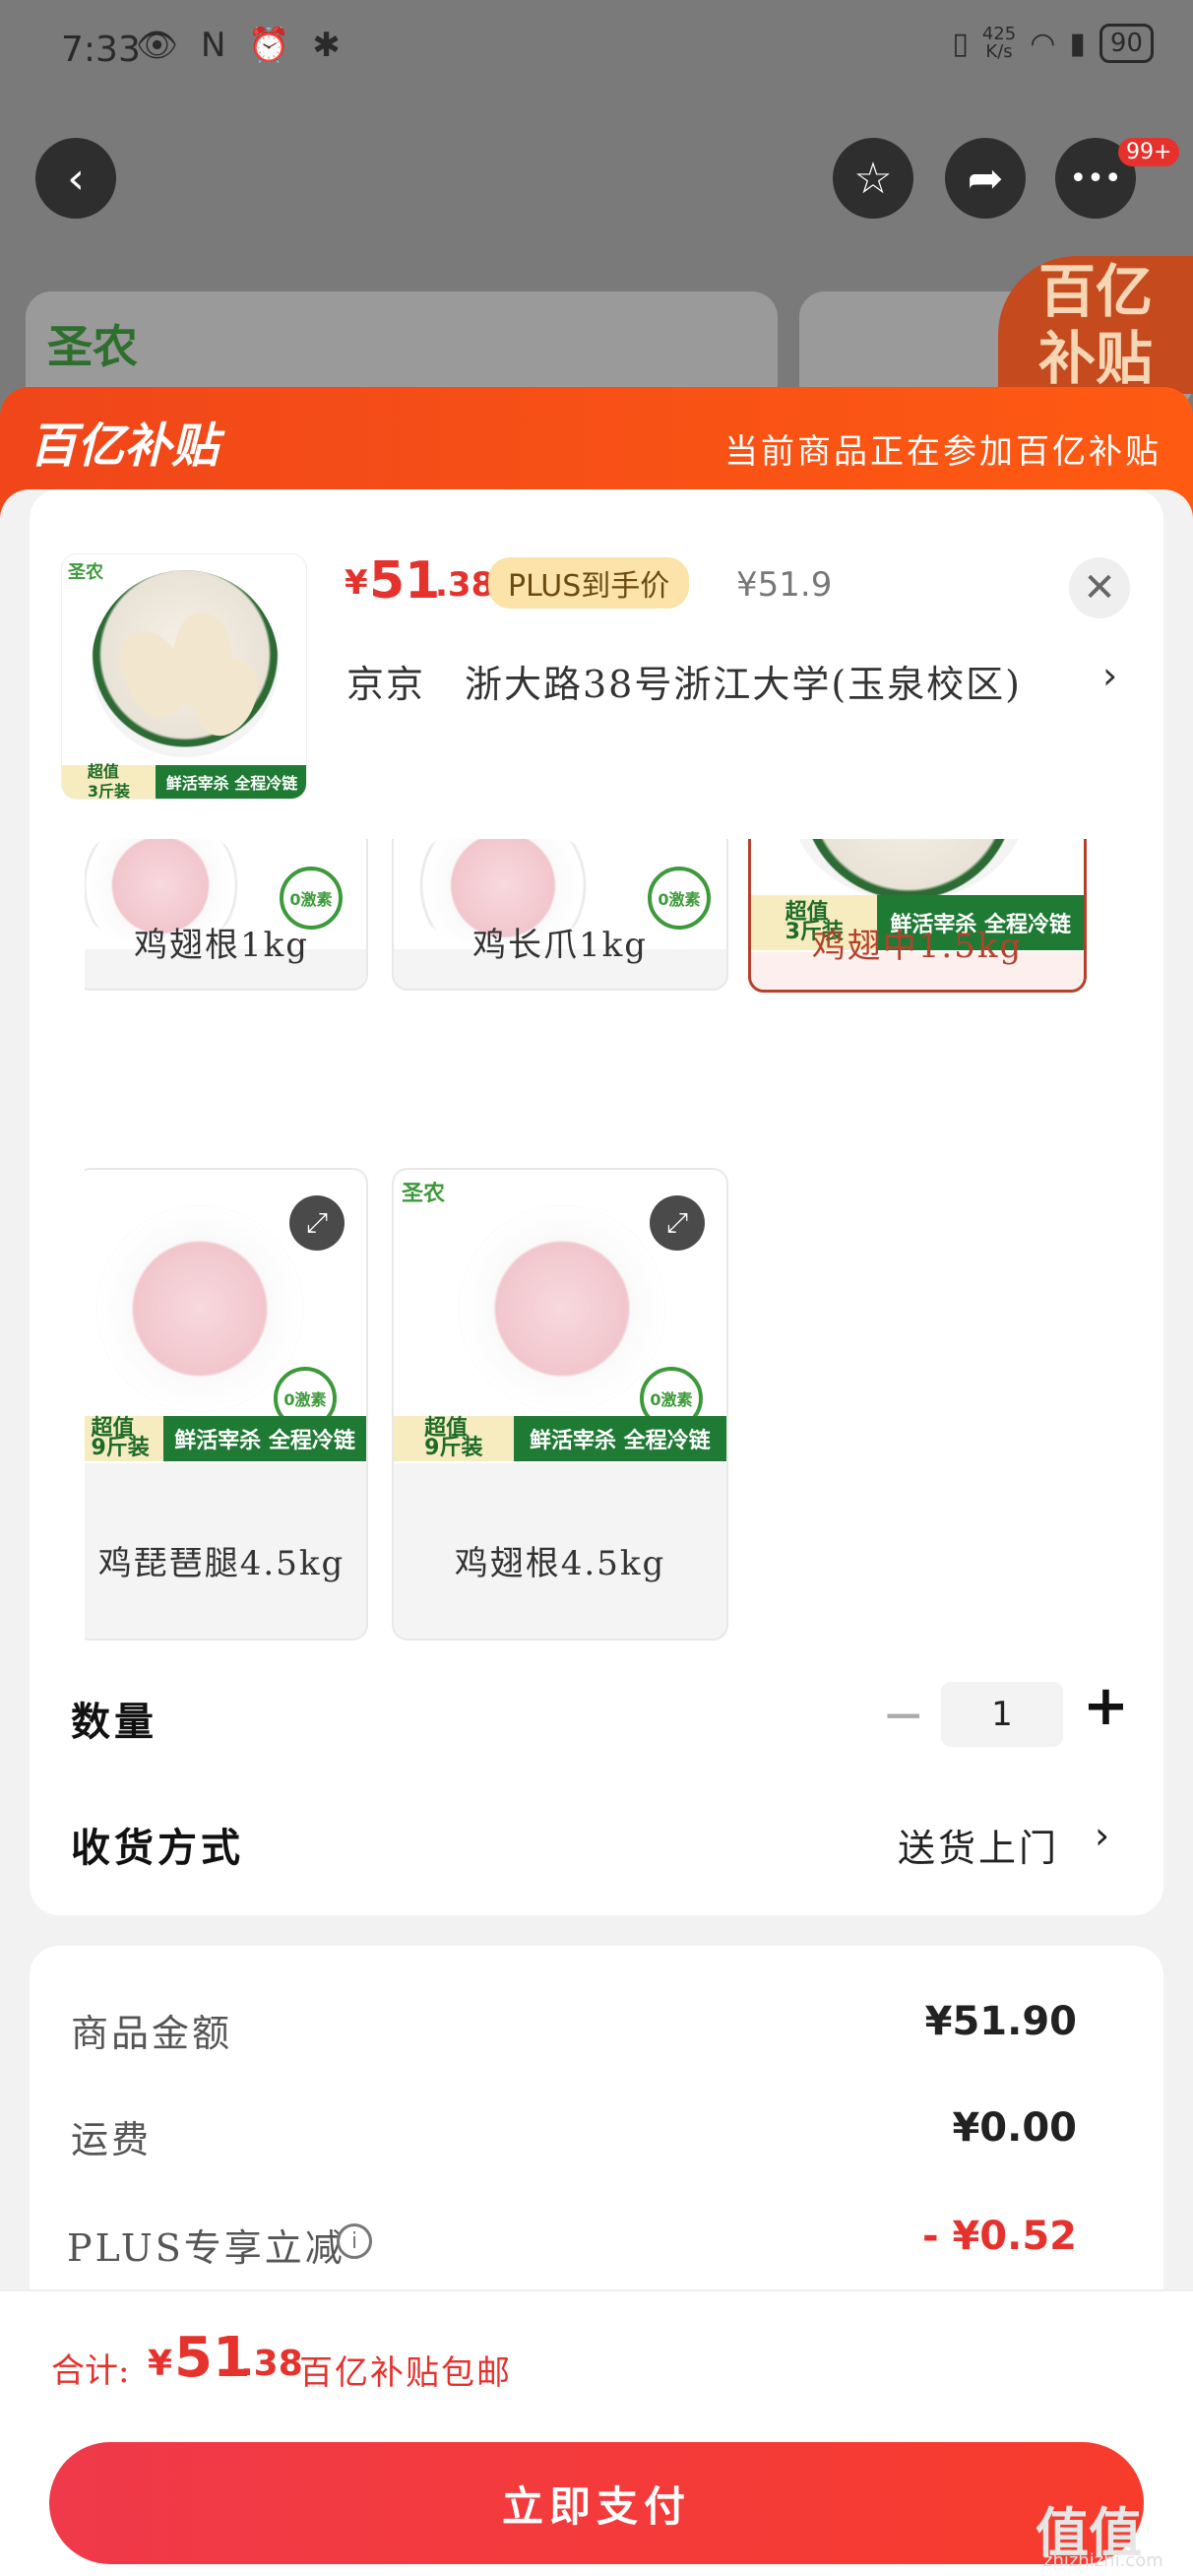  Describe the element at coordinates (221, 945) in the screenshot. I see `variant-label: 鸡翅根1kg` at that location.